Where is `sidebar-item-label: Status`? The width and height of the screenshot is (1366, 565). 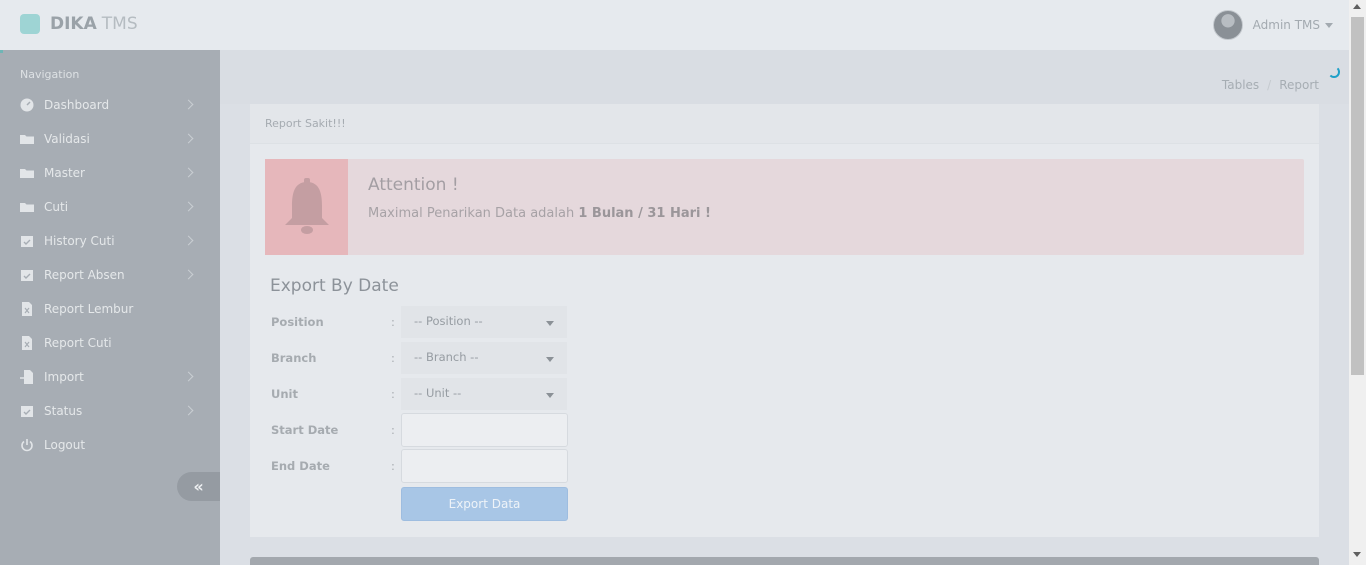 sidebar-item-label: Status is located at coordinates (63, 411).